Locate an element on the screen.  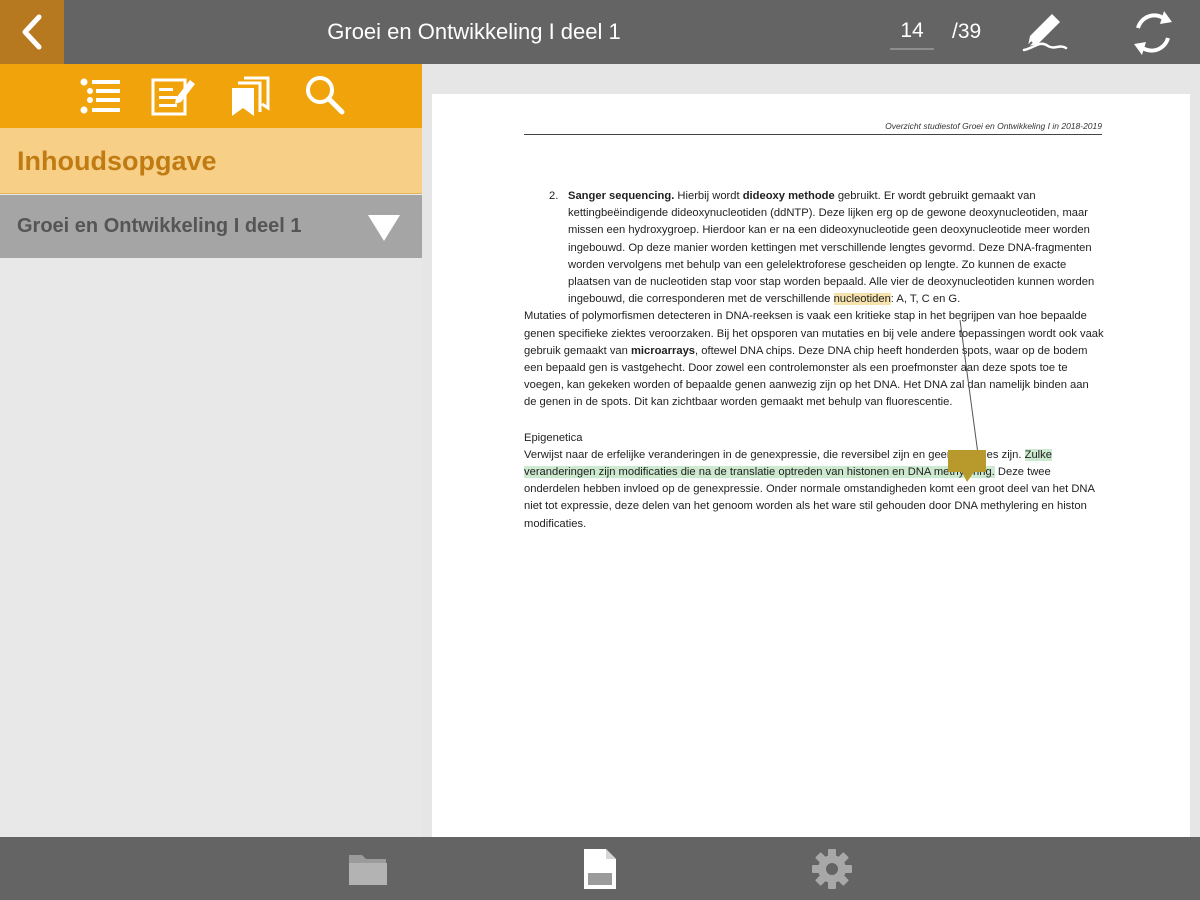
toc-header: Inhoudsopgave is located at coordinates (211, 161).